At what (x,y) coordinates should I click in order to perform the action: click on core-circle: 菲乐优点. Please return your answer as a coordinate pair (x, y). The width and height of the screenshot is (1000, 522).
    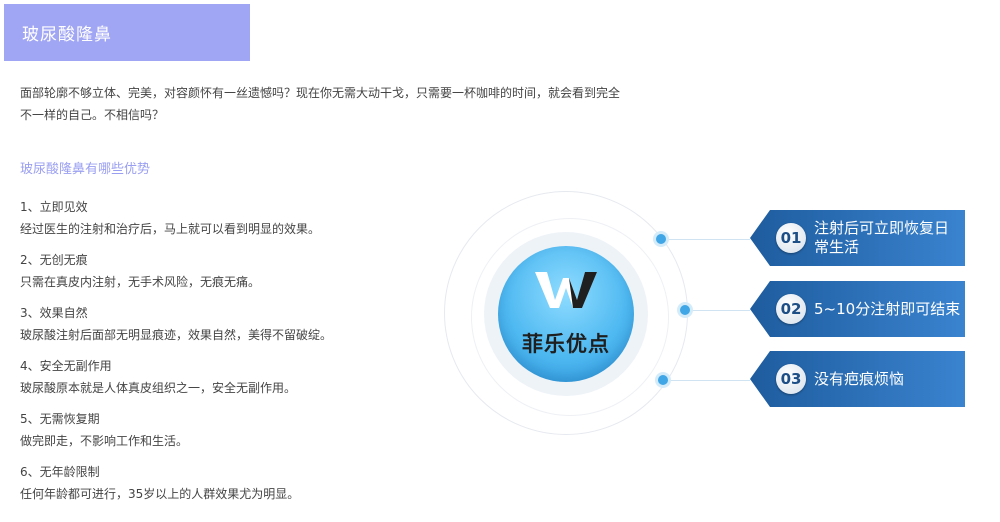
    Looking at the image, I should click on (566, 314).